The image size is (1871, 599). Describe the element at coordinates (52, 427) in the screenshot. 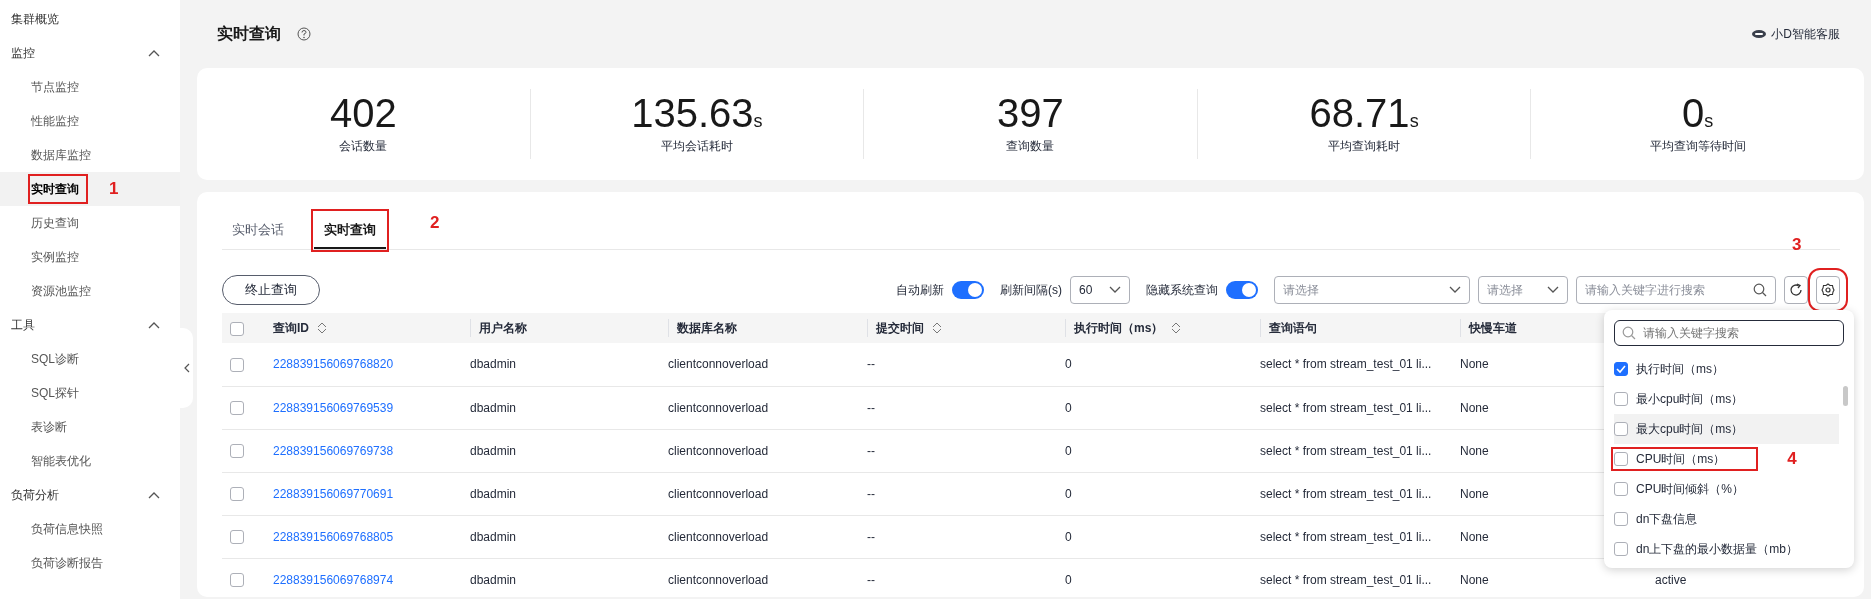

I see `sidebar-item: 表诊断` at that location.